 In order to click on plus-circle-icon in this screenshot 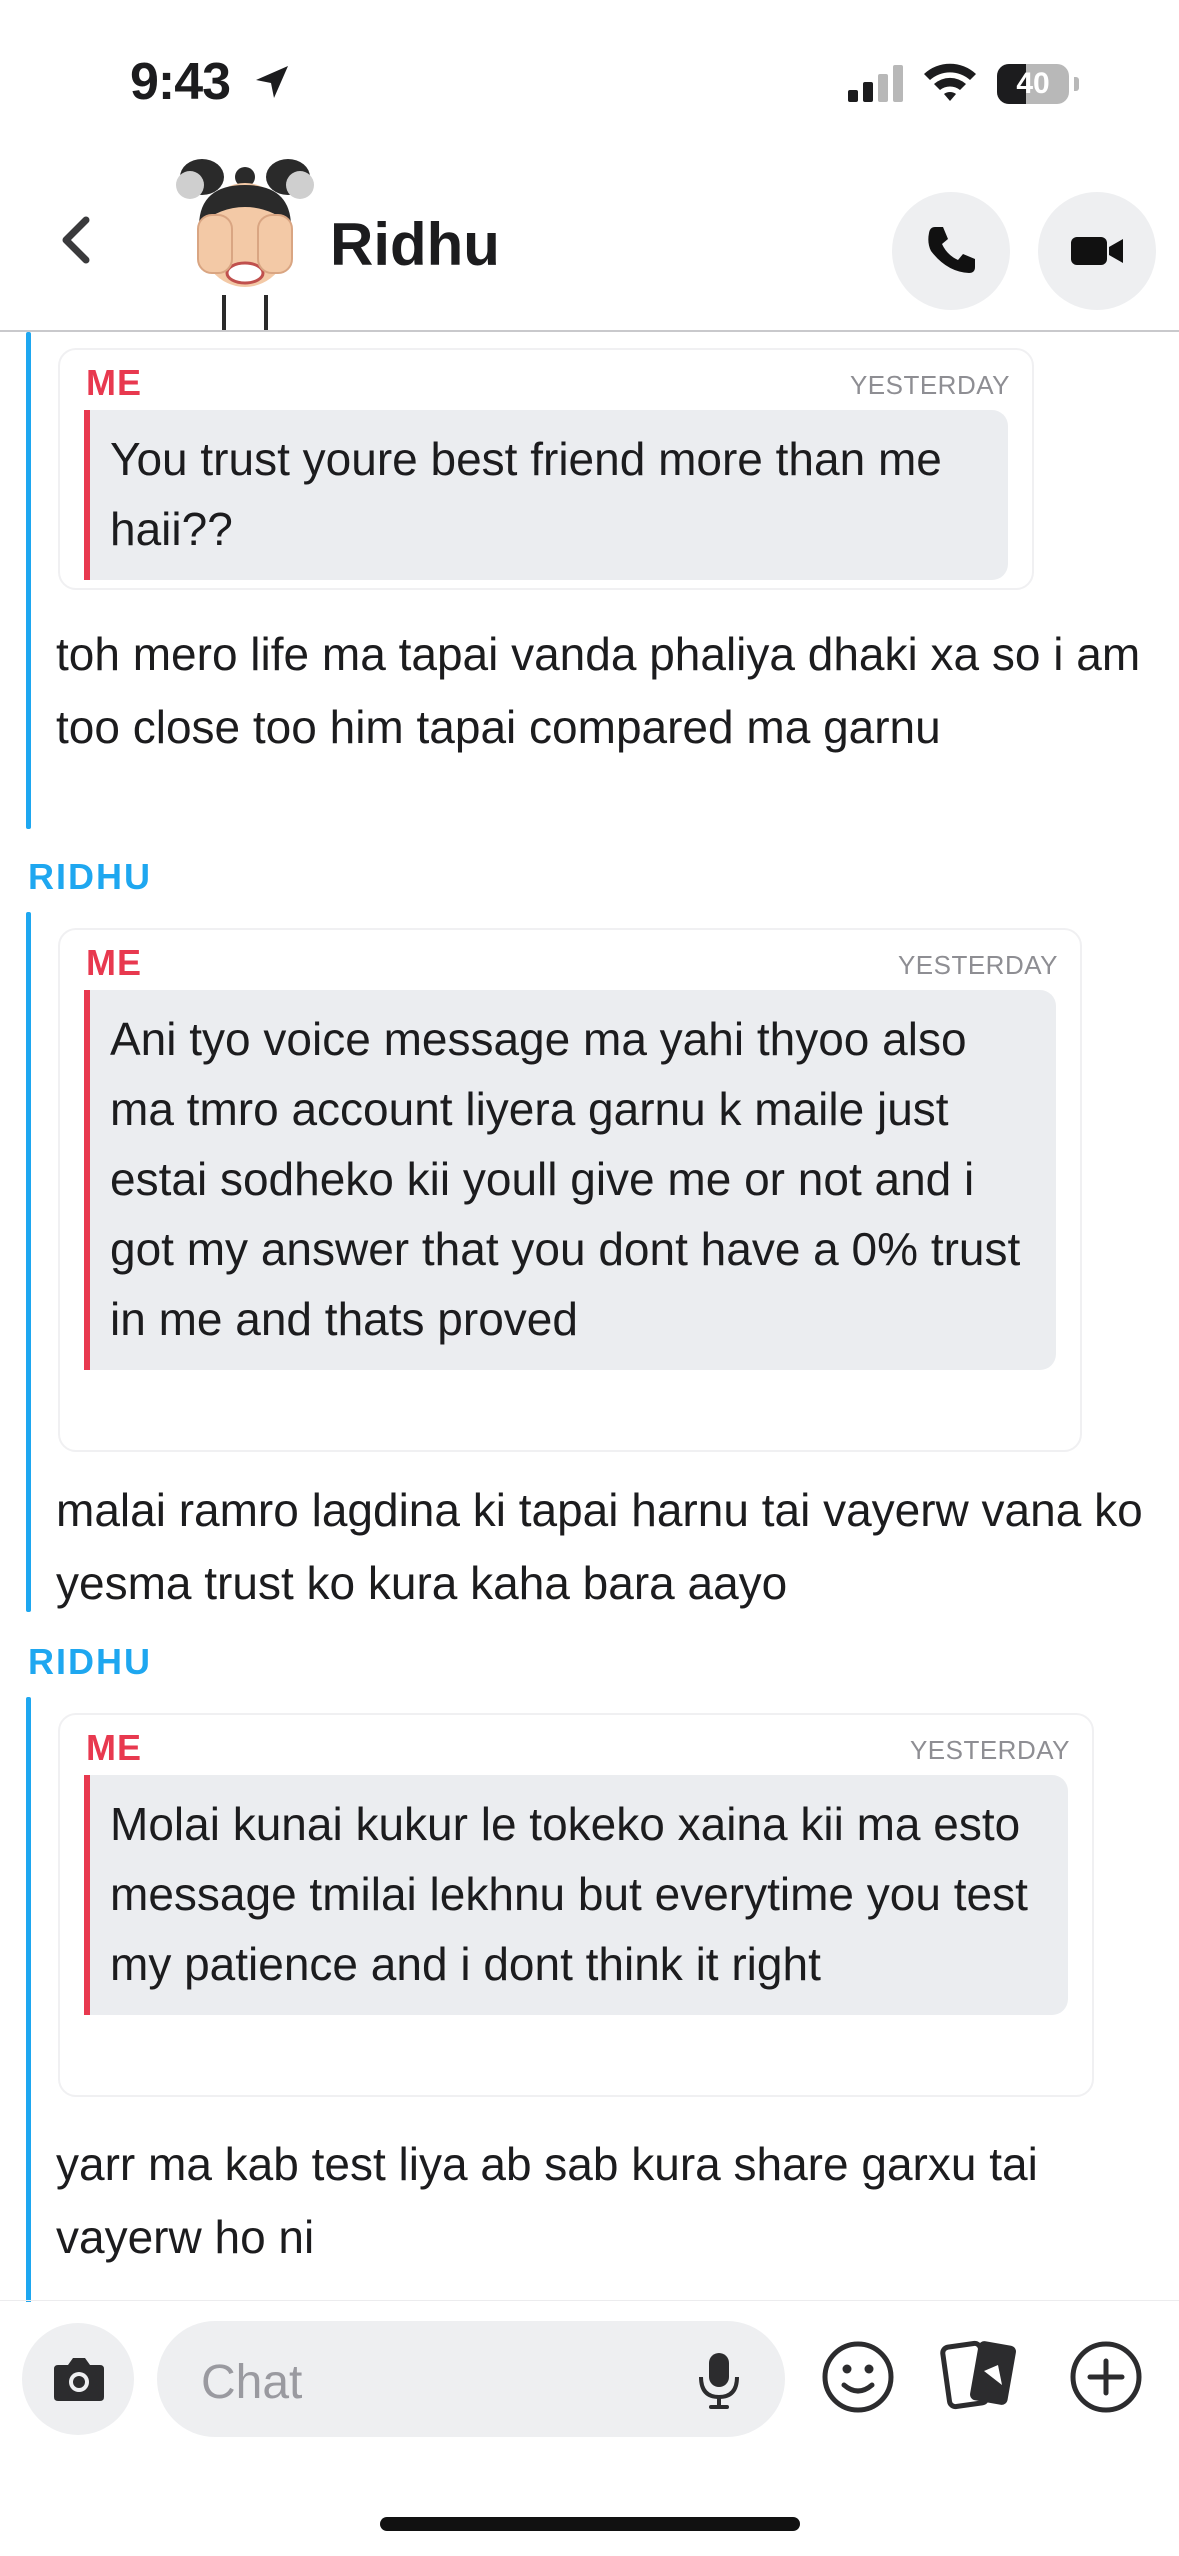, I will do `click(1106, 2377)`.